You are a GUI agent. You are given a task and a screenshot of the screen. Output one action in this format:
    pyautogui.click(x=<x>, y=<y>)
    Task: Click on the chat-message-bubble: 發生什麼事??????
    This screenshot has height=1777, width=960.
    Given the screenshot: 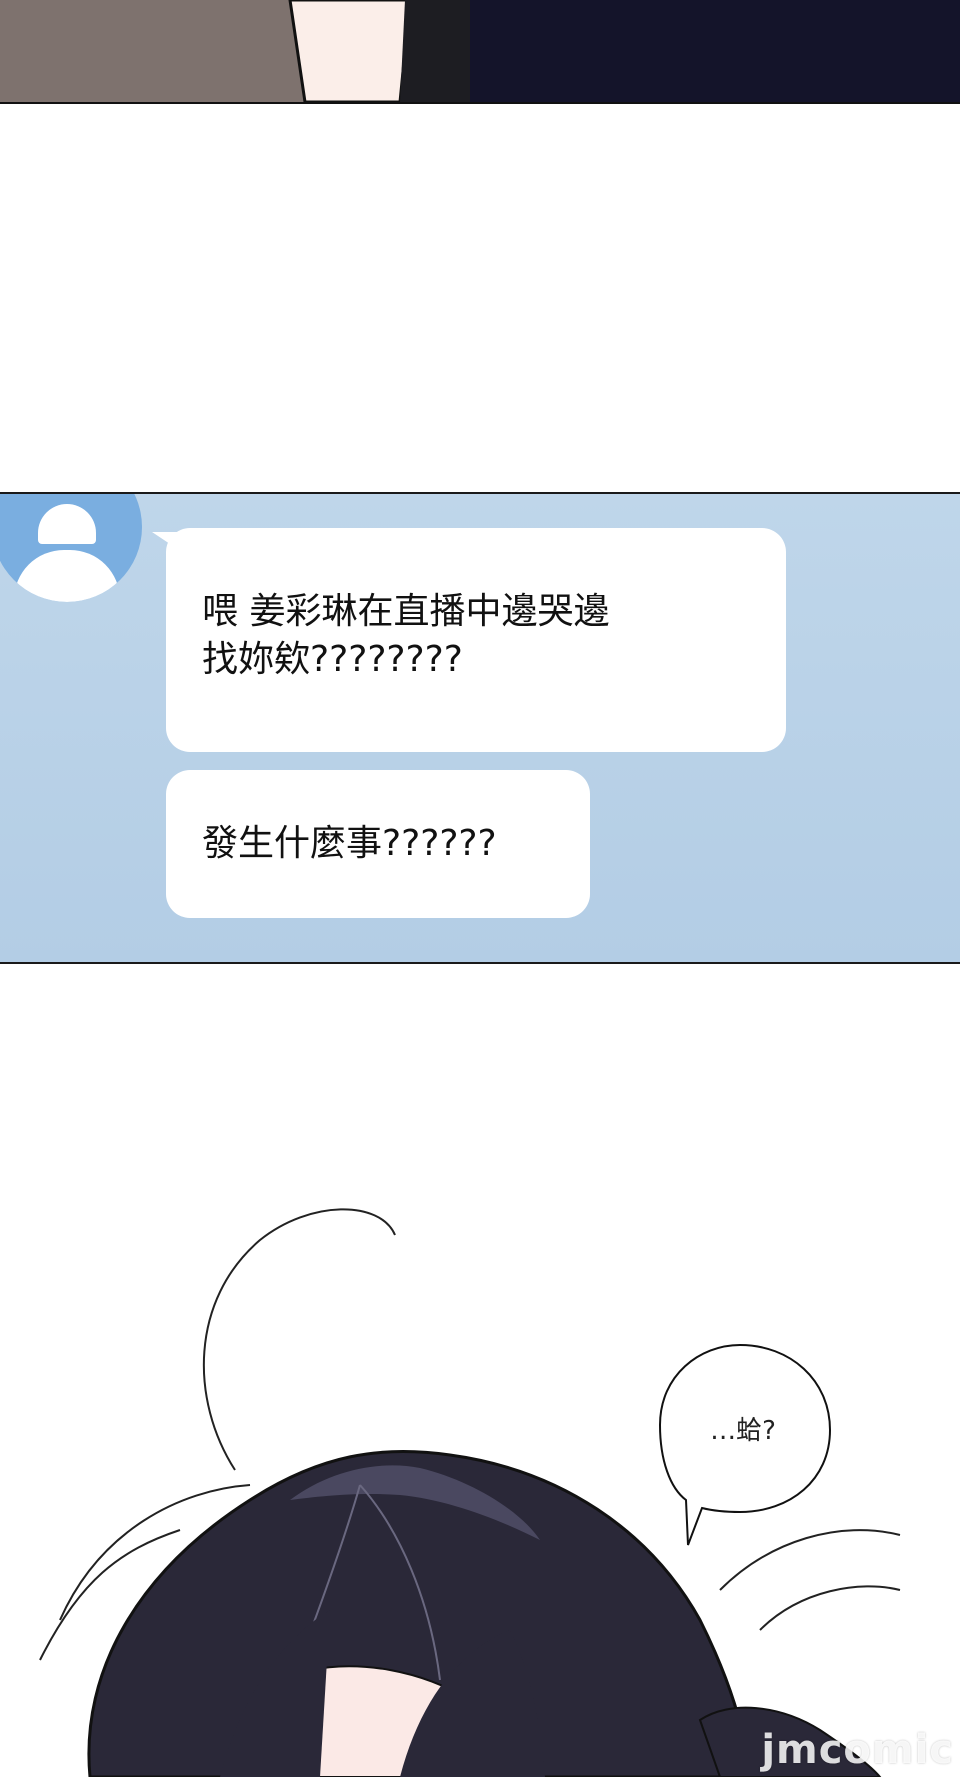 What is the action you would take?
    pyautogui.click(x=378, y=844)
    